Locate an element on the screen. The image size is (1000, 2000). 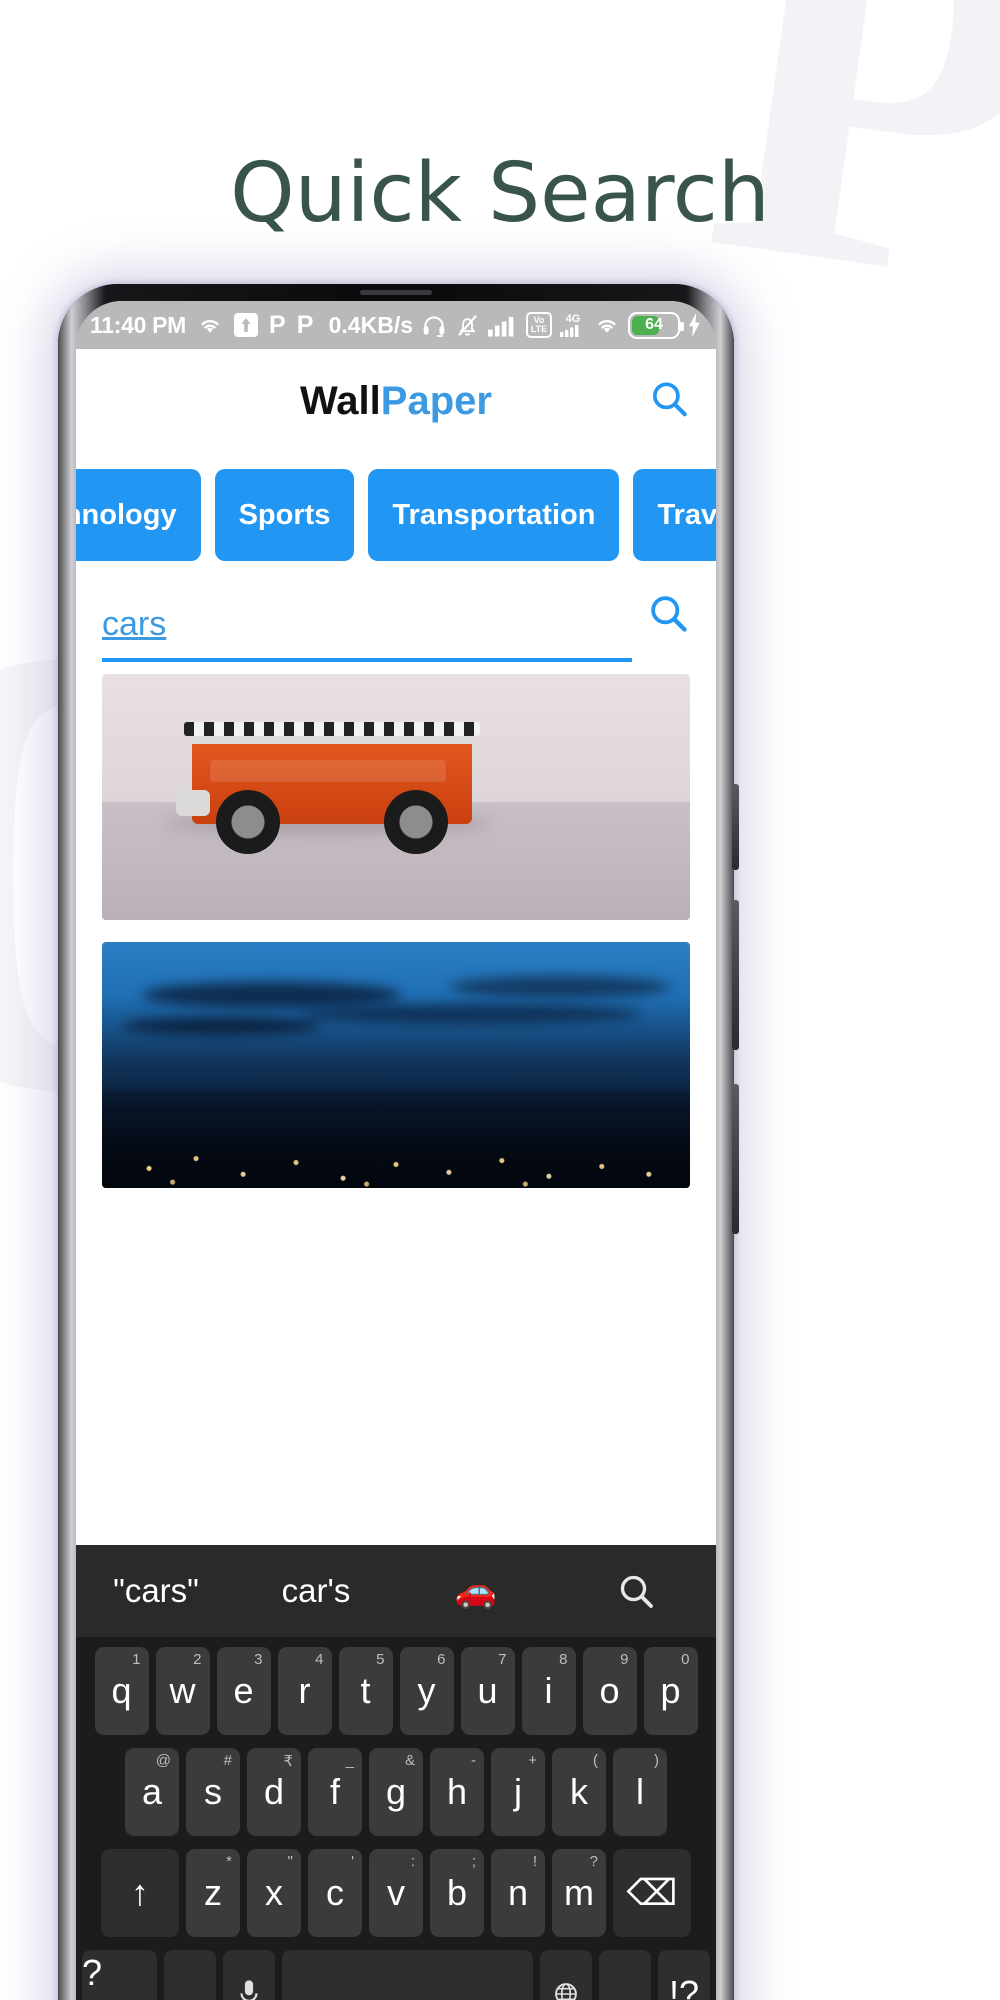
key-h: -h is located at coordinates (457, 1792).